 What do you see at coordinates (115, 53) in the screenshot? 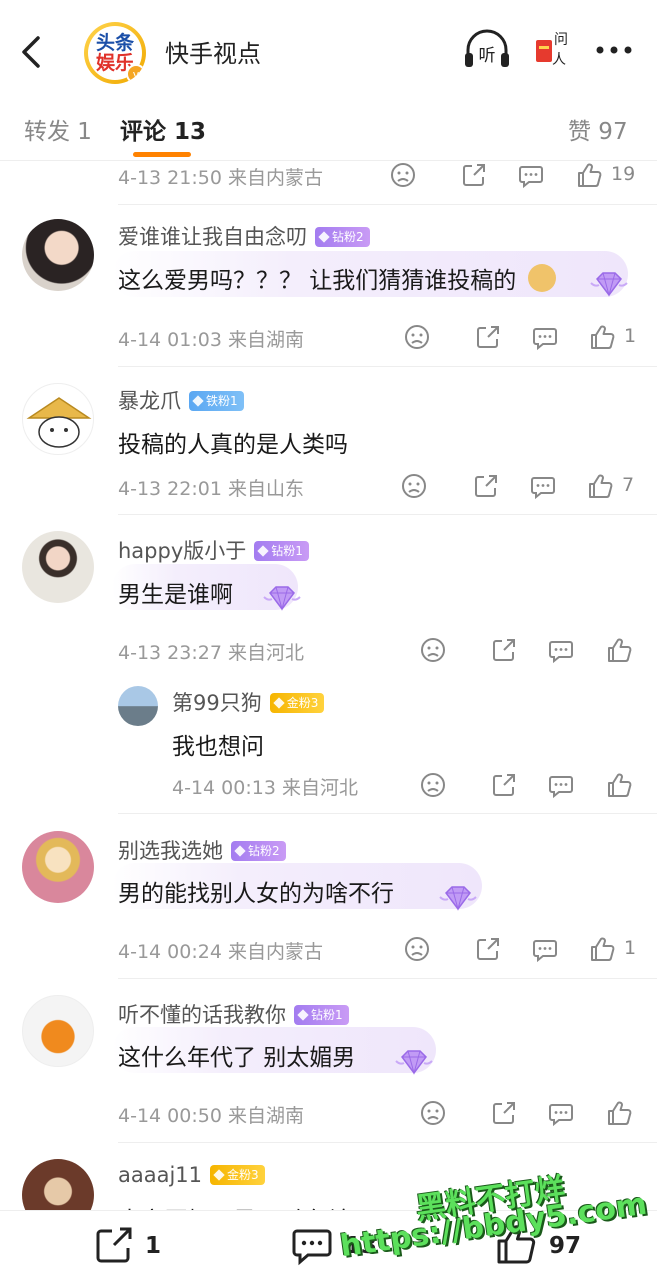
I see `account-avatar: 头条 娱乐 v` at bounding box center [115, 53].